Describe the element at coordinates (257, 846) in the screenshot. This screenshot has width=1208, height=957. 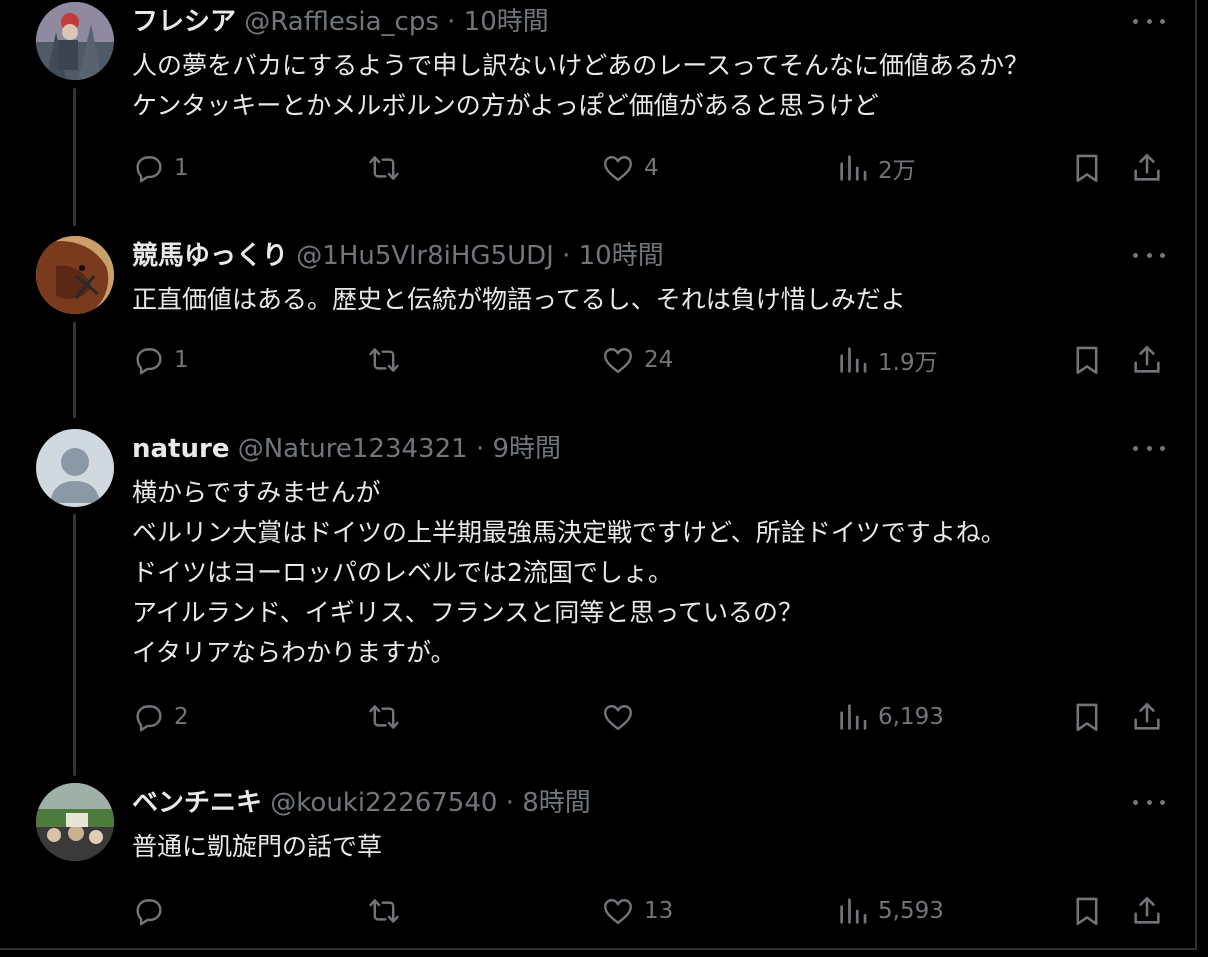
I see `tweet-line: 普通に凱旋門の話で草` at that location.